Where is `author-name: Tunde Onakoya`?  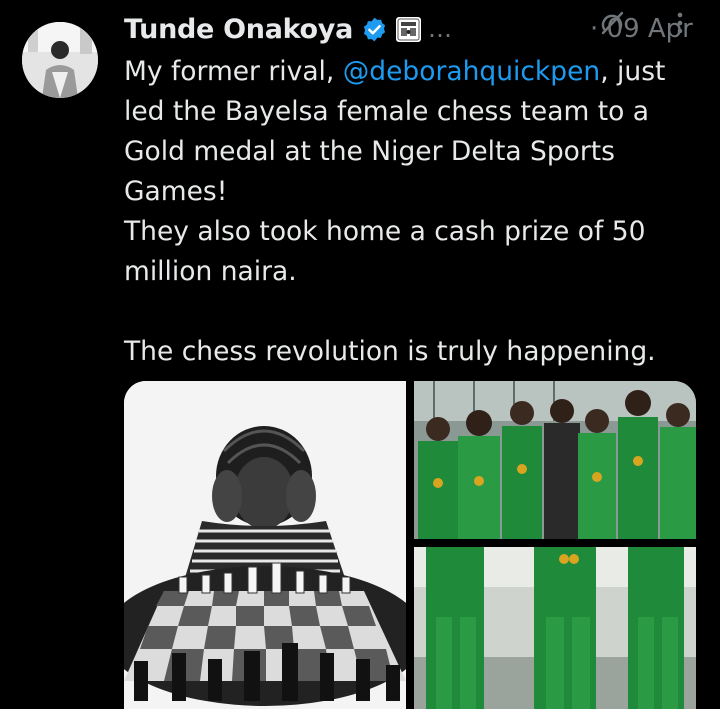
author-name: Tunde Onakoya is located at coordinates (238, 29).